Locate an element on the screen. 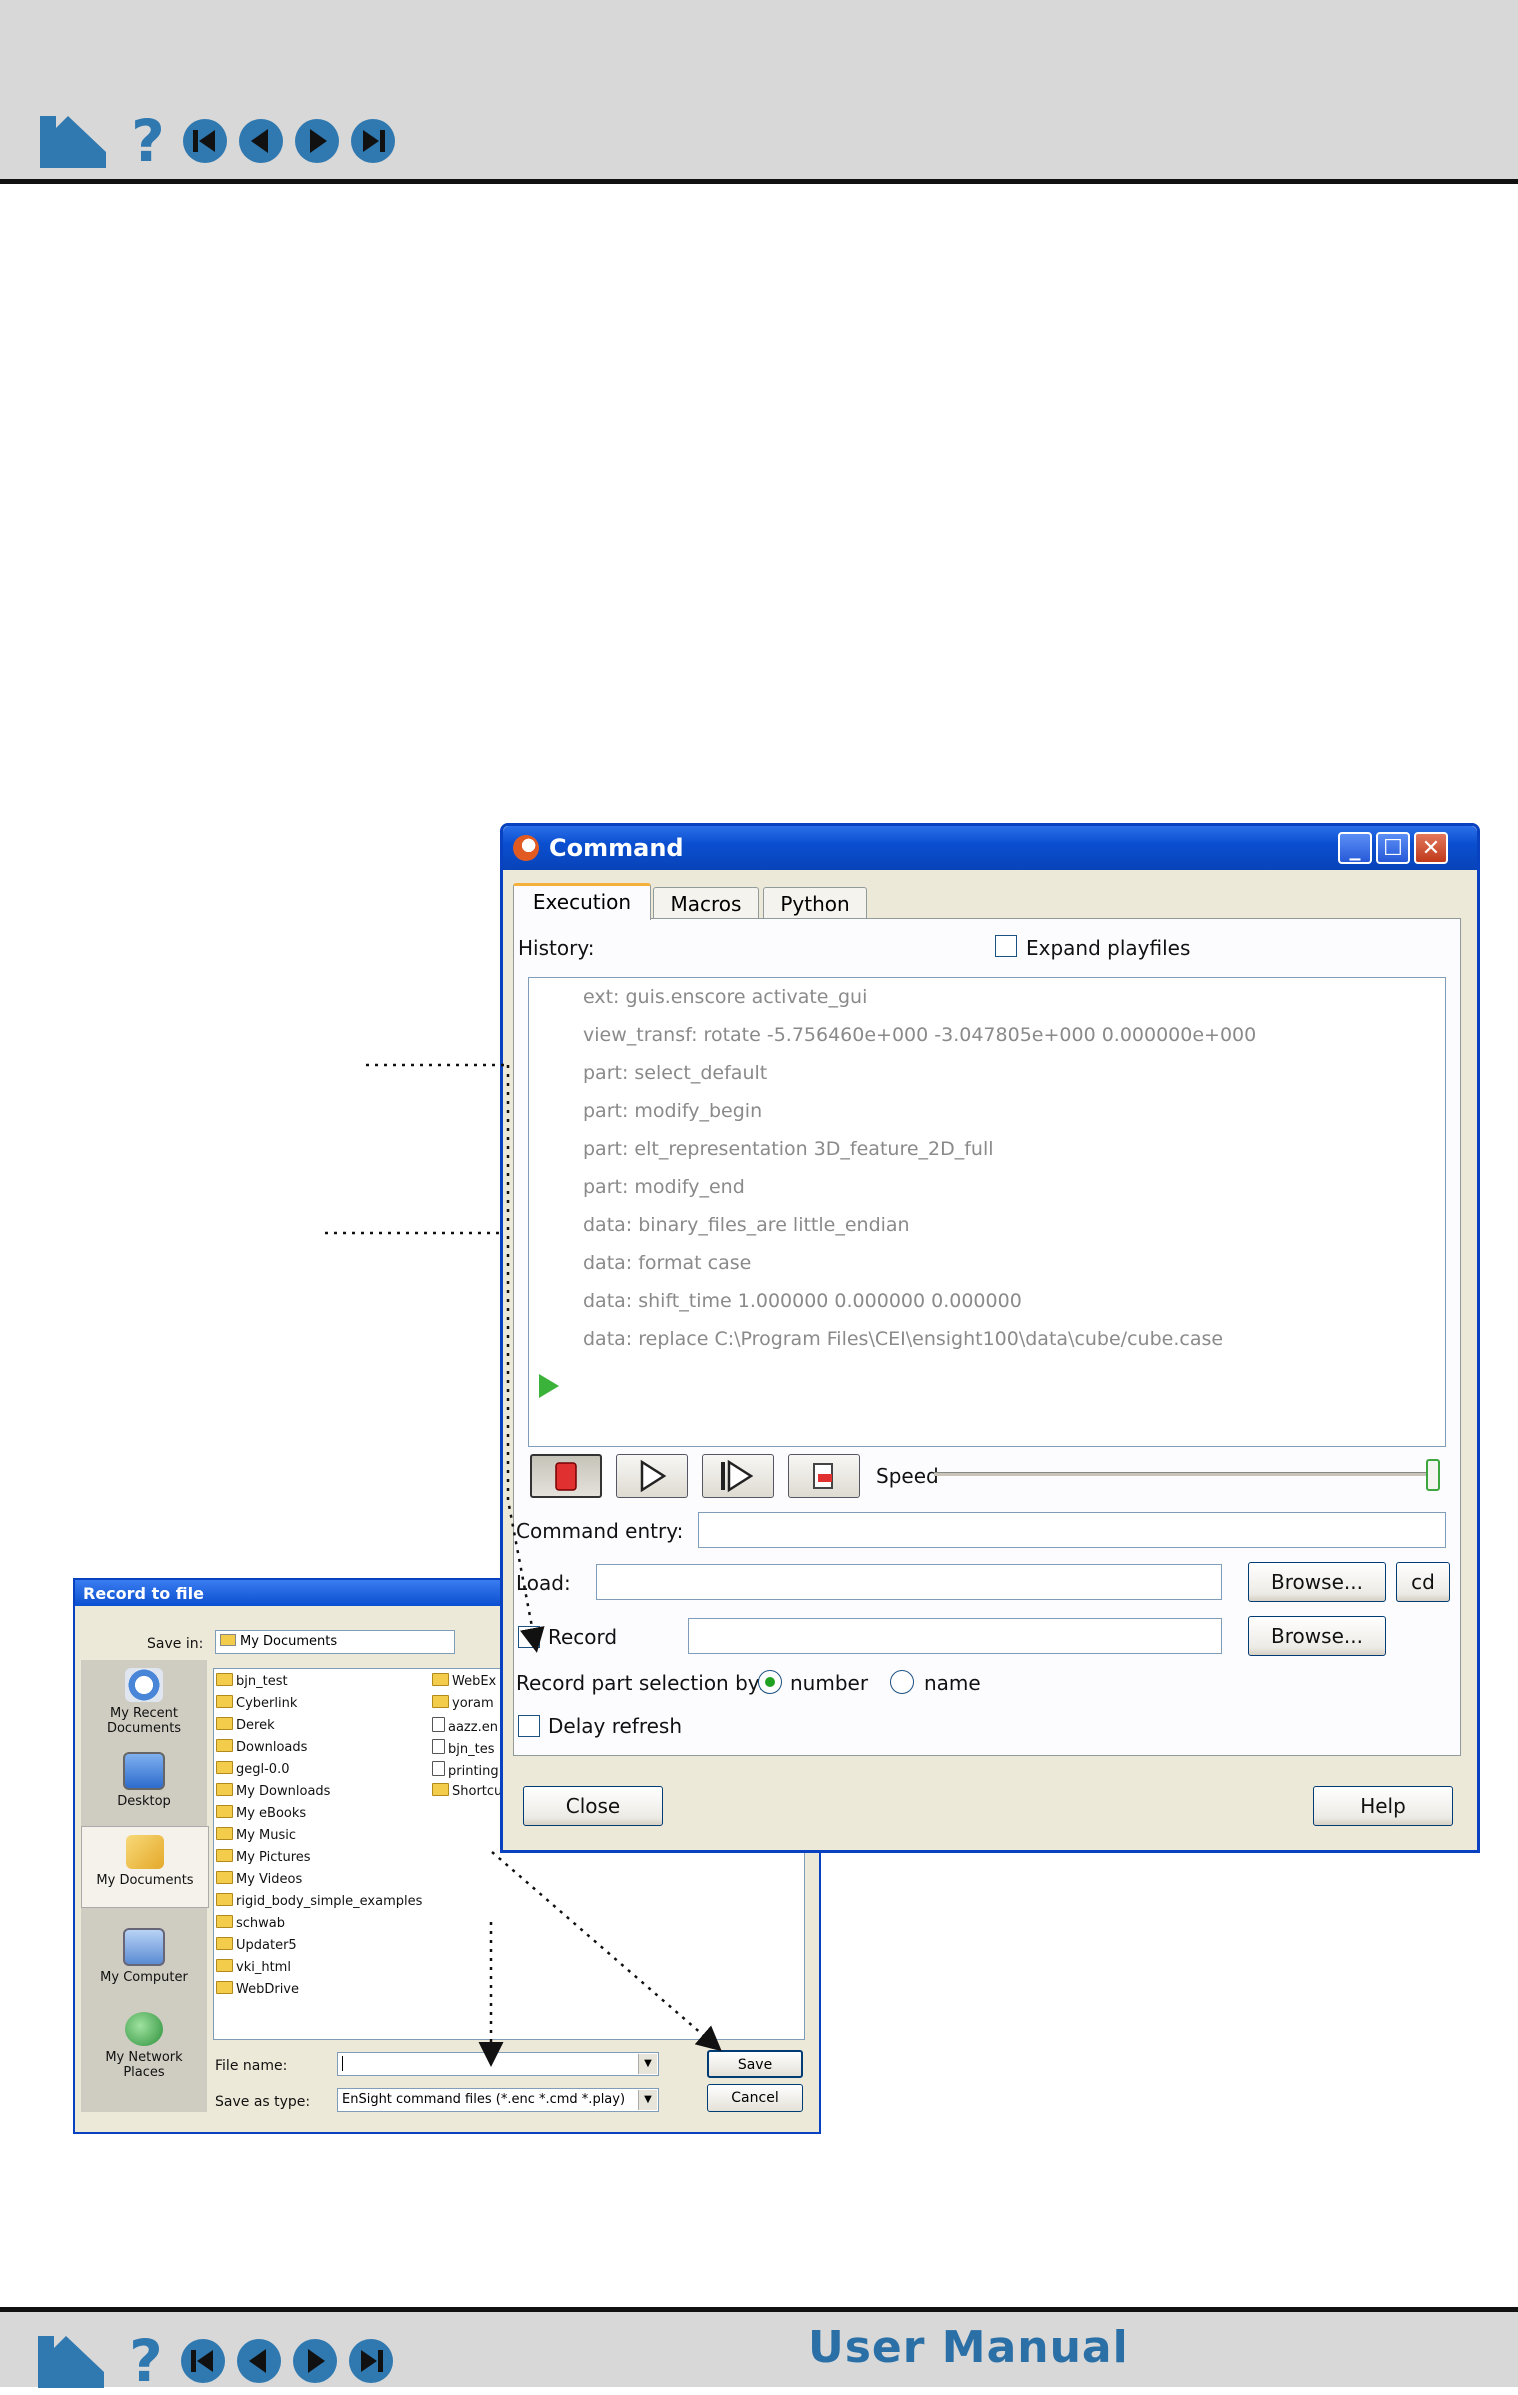 The image size is (1518, 2395). top-nav-buttons: ? is located at coordinates (222, 141).